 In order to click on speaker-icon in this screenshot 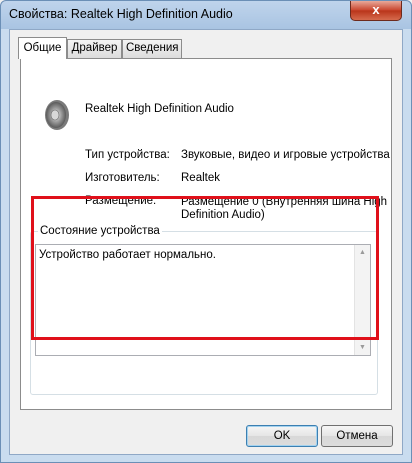, I will do `click(57, 115)`.